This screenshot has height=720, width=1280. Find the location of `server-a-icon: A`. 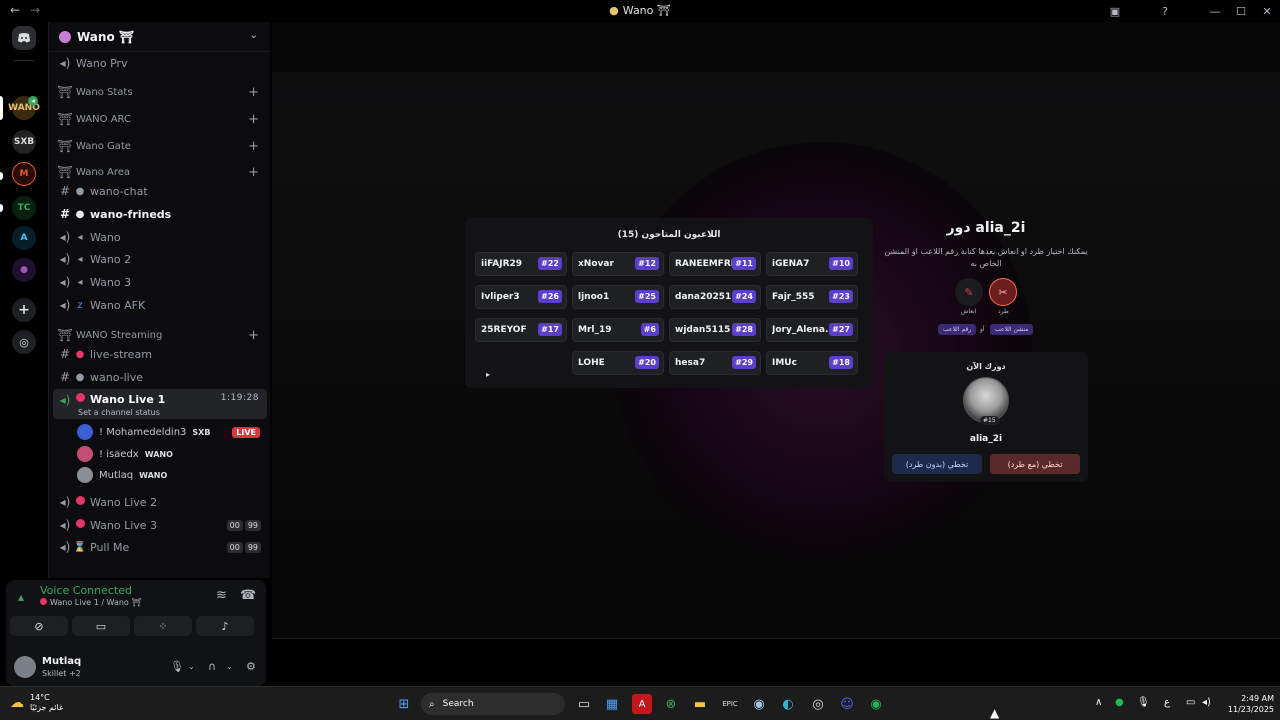

server-a-icon: A is located at coordinates (24, 238).